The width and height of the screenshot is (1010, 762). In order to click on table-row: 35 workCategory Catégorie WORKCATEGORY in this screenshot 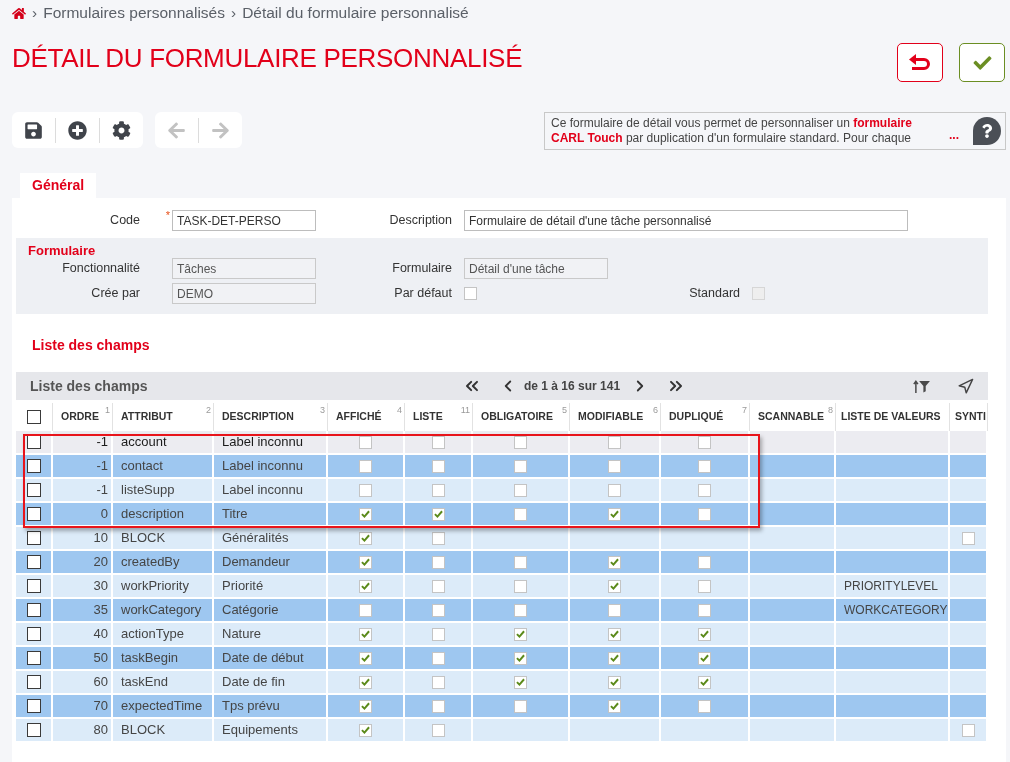, I will do `click(502, 611)`.